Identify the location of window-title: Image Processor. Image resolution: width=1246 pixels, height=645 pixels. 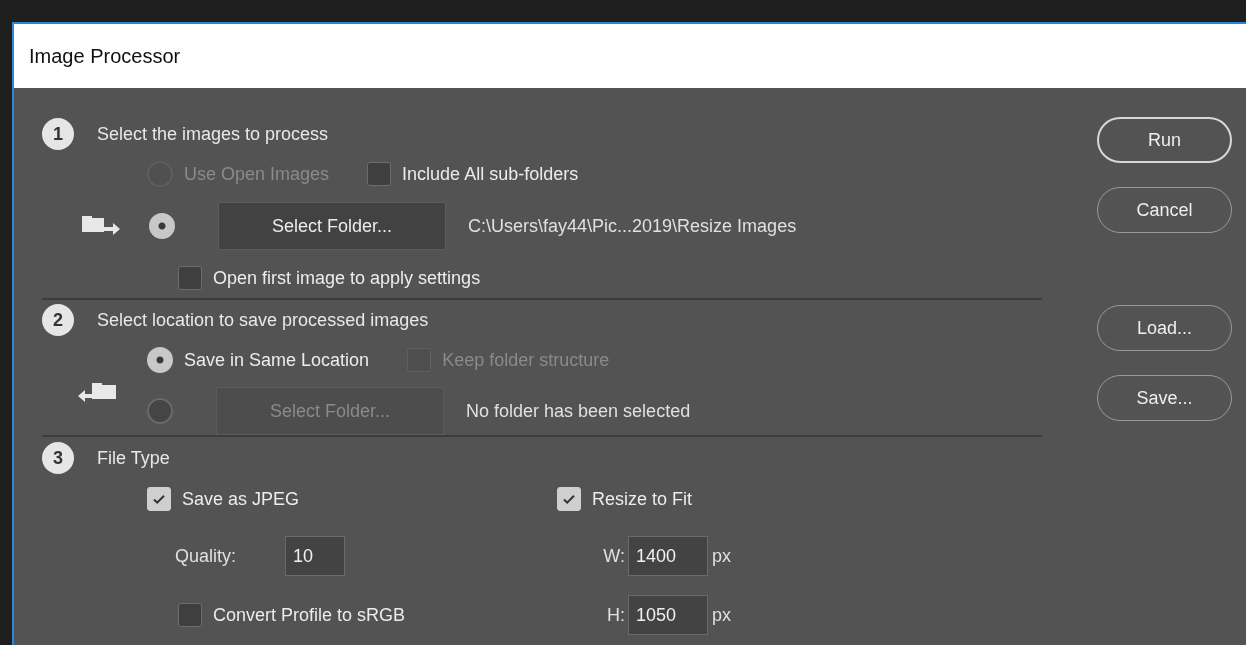
(105, 56).